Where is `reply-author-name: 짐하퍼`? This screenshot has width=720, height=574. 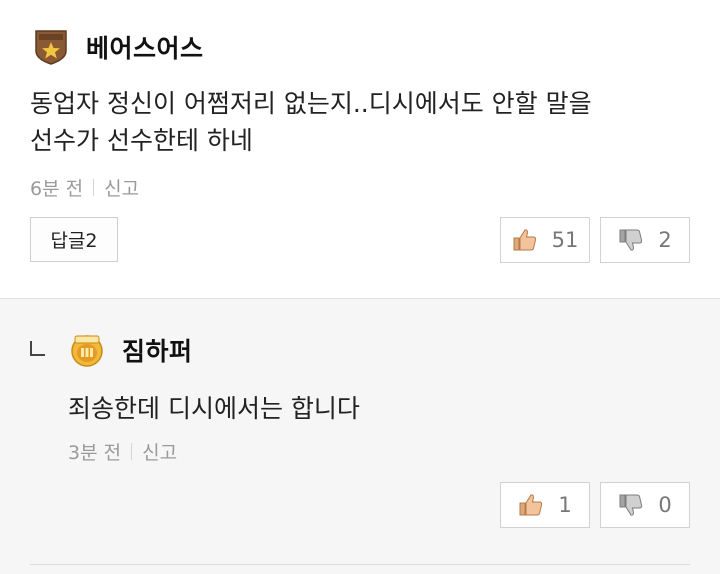
reply-author-name: 짐하퍼 is located at coordinates (157, 350).